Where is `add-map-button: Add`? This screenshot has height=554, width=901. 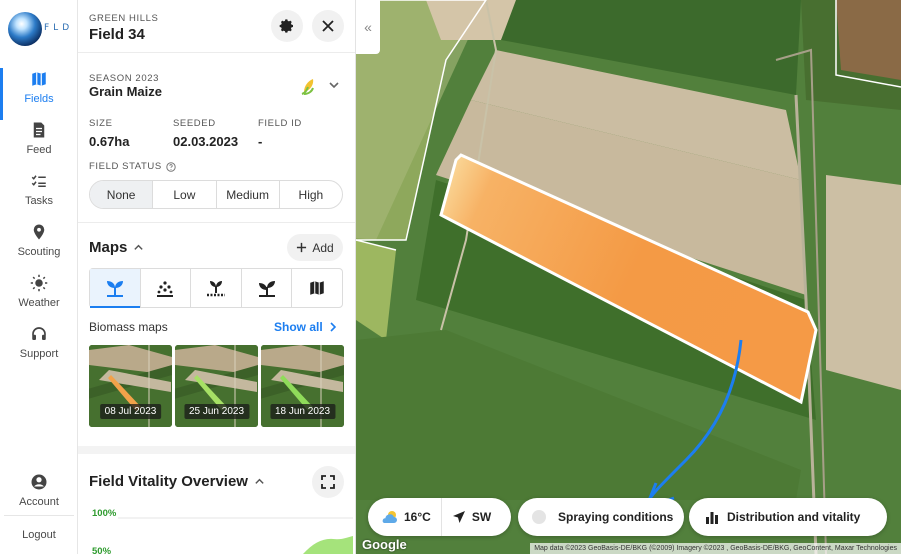 add-map-button: Add is located at coordinates (315, 247).